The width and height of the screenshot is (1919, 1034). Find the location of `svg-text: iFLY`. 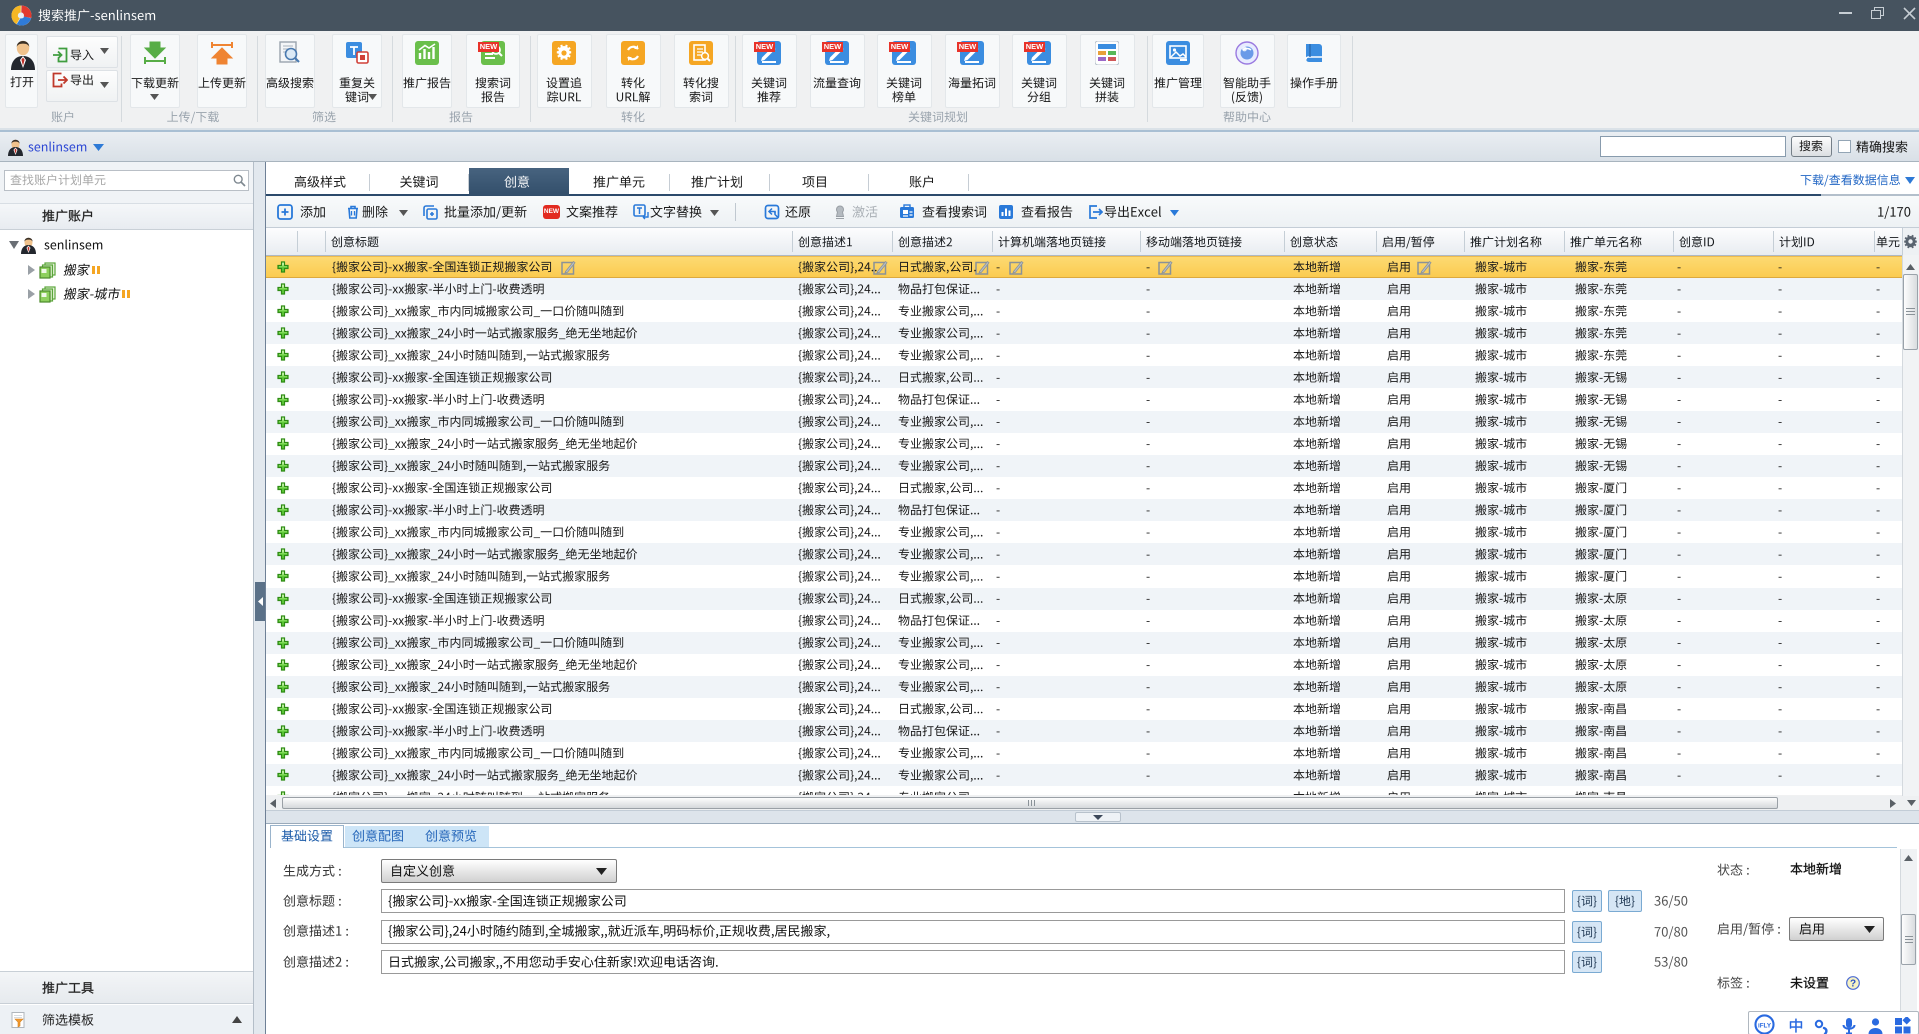

svg-text: iFLY is located at coordinates (1765, 1026).